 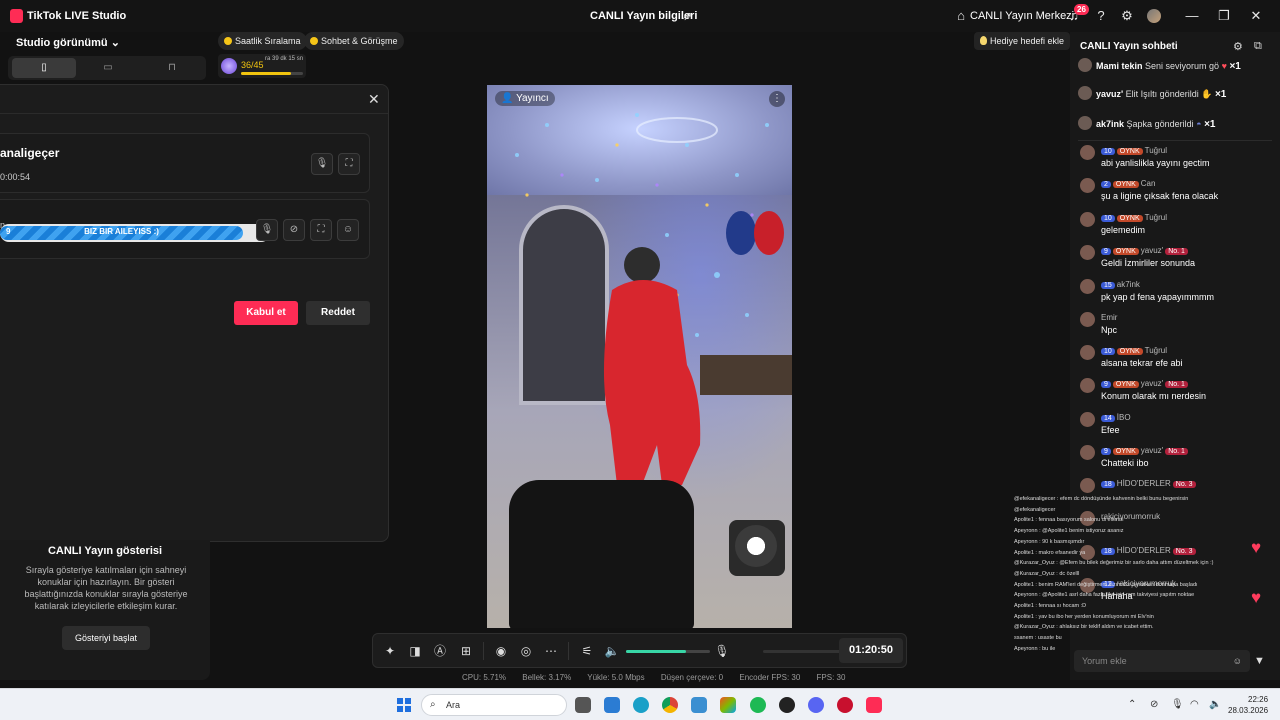 What do you see at coordinates (1148, 183) in the screenshot?
I see `chat-username: Can` at bounding box center [1148, 183].